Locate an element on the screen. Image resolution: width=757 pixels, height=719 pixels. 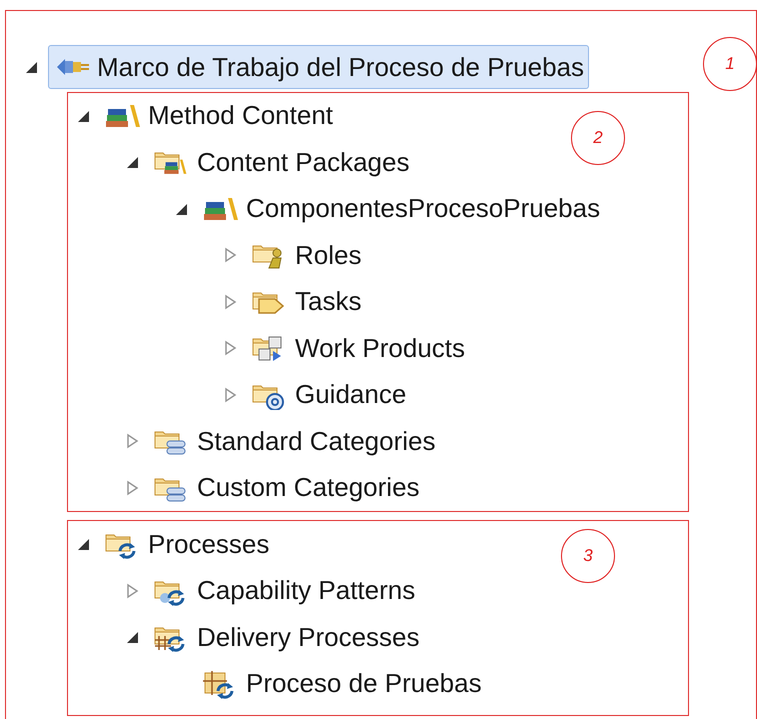
callout-number: 1 is located at coordinates (730, 64).